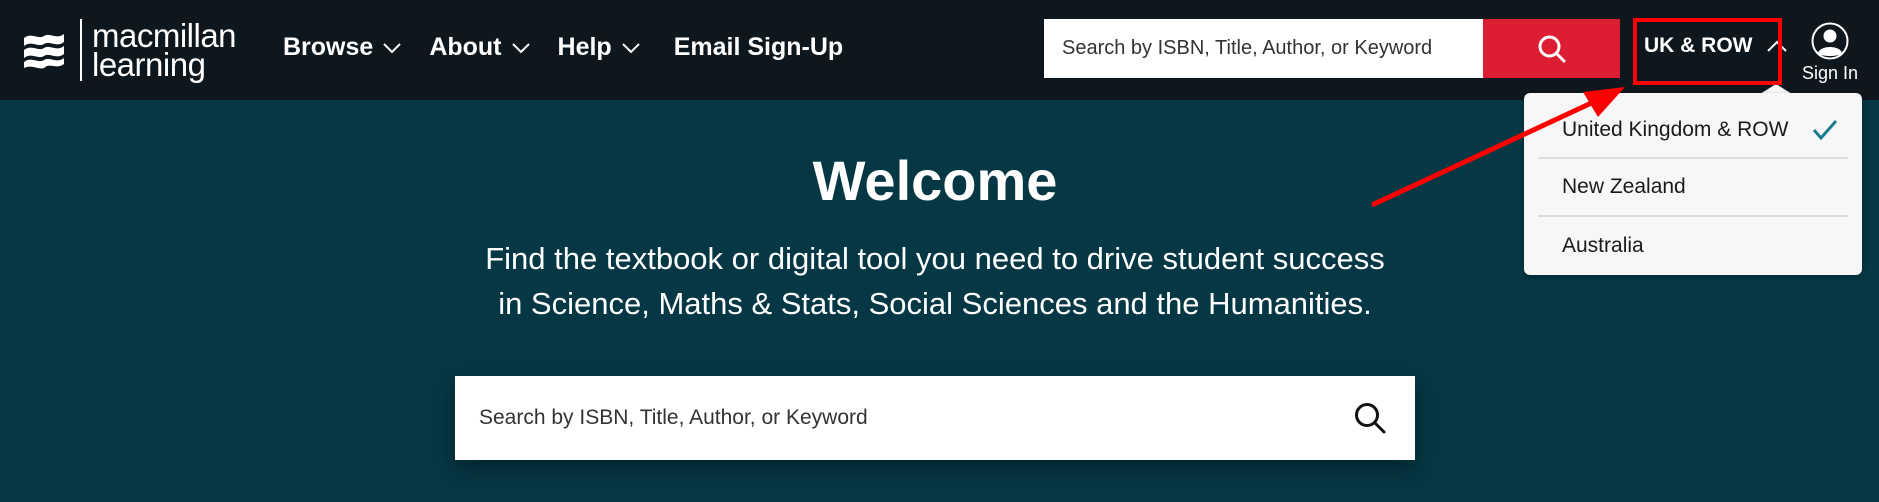 This screenshot has height=502, width=1879. Describe the element at coordinates (1263, 48) in the screenshot. I see `header-search-input` at that location.